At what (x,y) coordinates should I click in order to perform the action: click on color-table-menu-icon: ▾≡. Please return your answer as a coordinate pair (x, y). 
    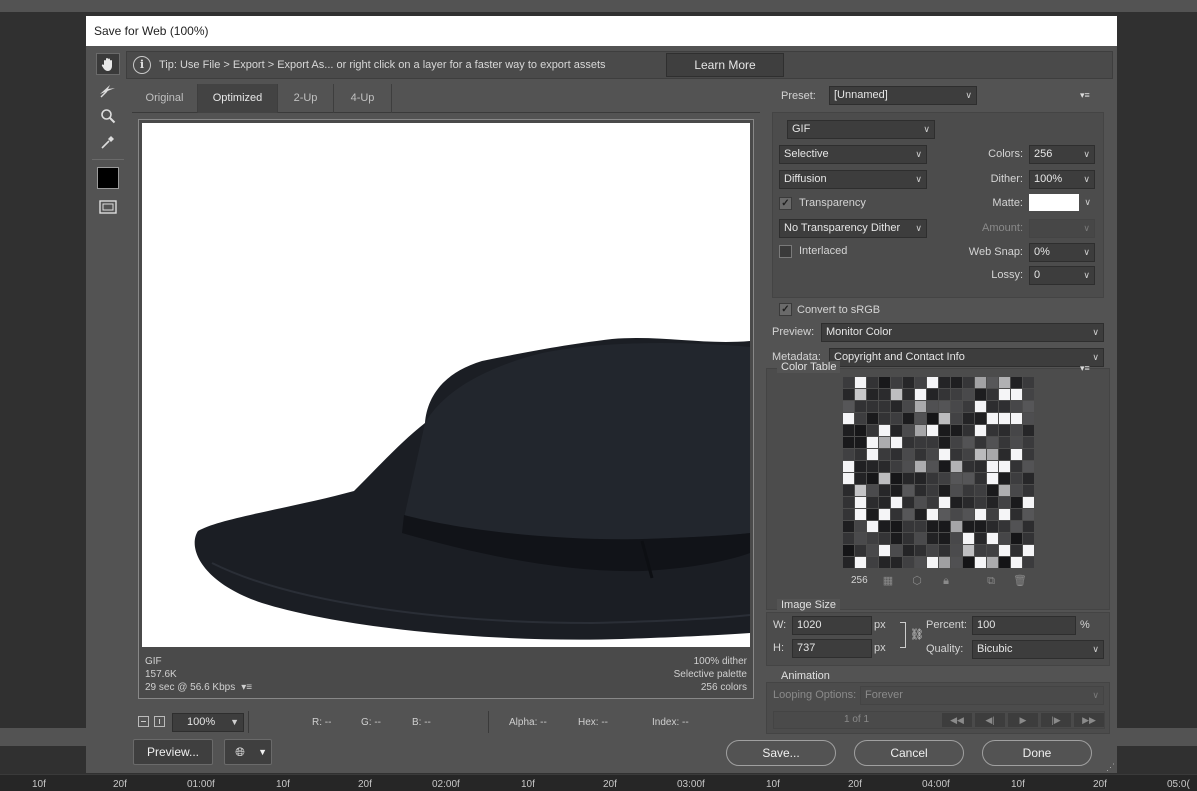
    Looking at the image, I should click on (1087, 368).